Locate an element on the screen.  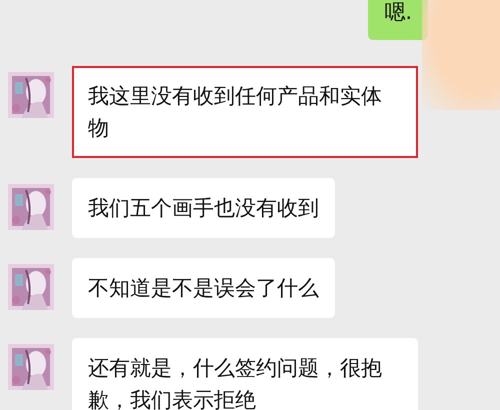
message-bubble: 不知道是不是误会了什么 is located at coordinates (203, 288).